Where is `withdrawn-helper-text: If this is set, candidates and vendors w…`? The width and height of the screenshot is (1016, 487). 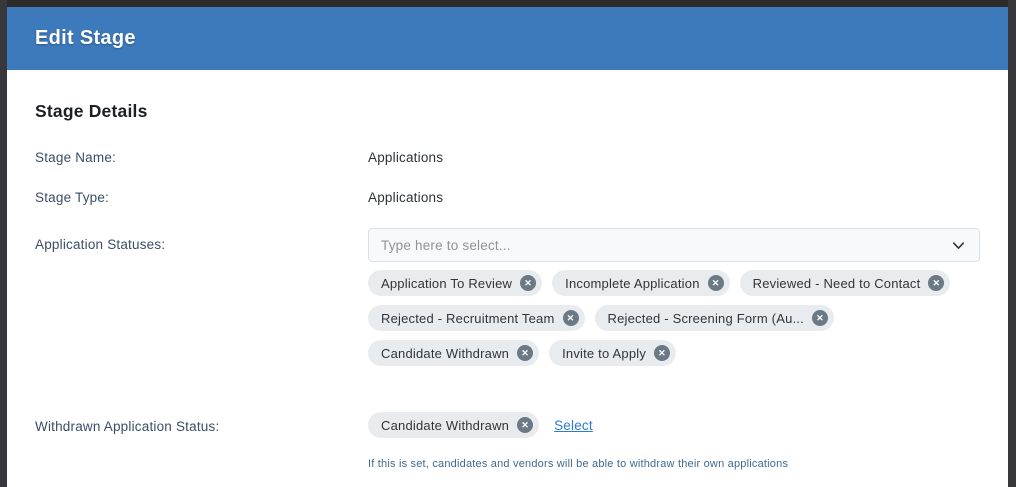 withdrawn-helper-text: If this is set, candidates and vendors w… is located at coordinates (578, 464).